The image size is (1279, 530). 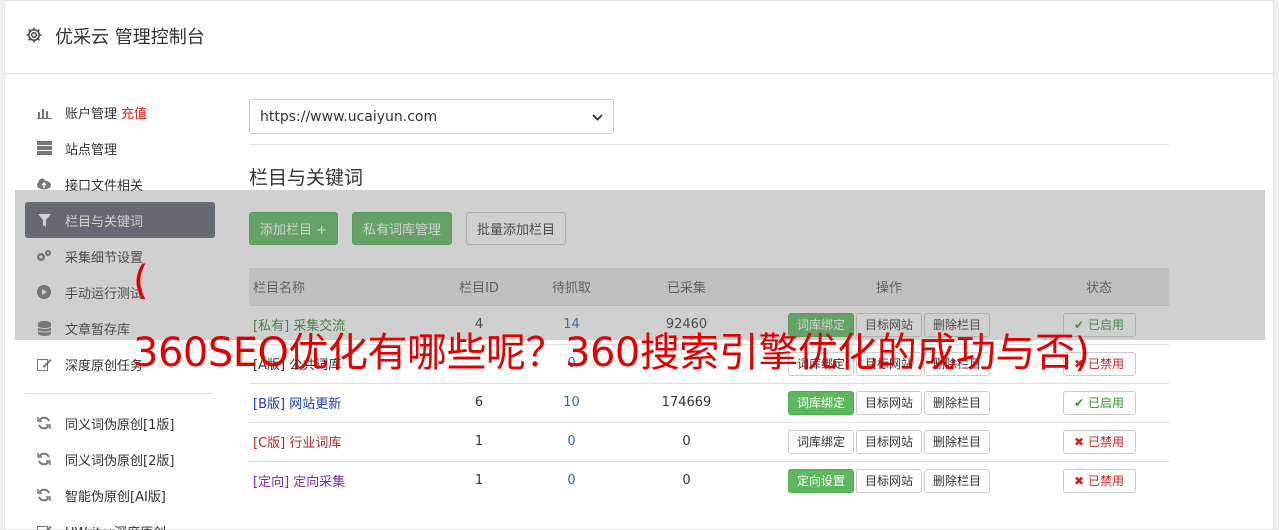 I want to click on chevron-down-icon, so click(x=597, y=117).